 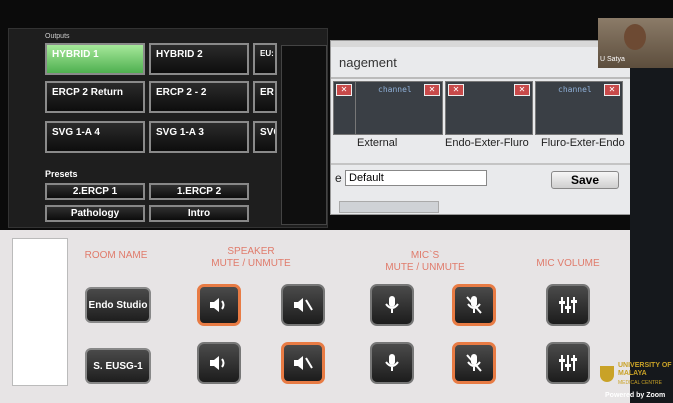 I want to click on window-titlebar, so click(x=485, y=44).